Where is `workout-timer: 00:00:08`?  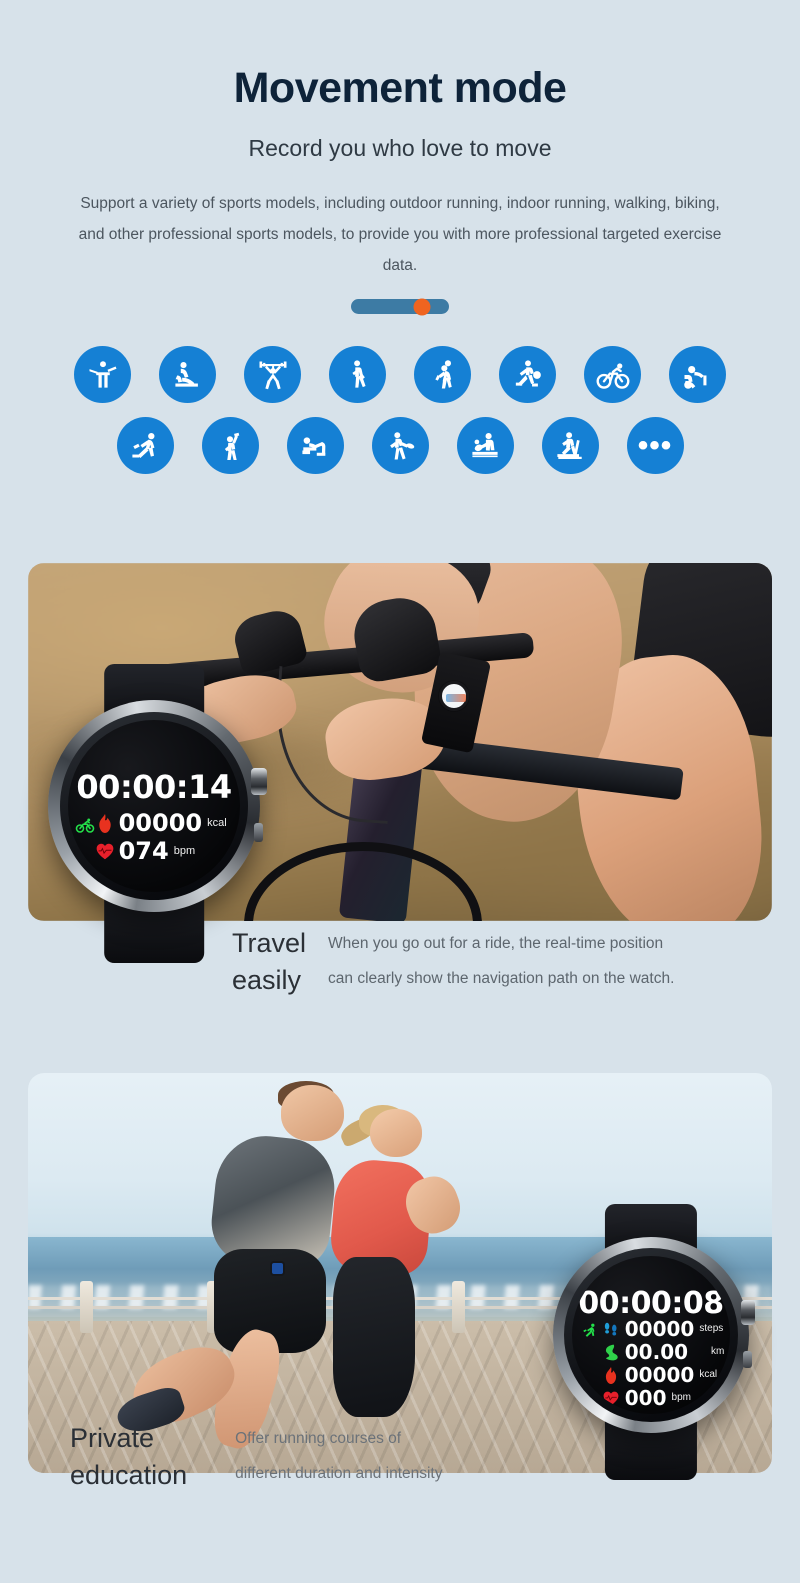 workout-timer: 00:00:08 is located at coordinates (651, 1303).